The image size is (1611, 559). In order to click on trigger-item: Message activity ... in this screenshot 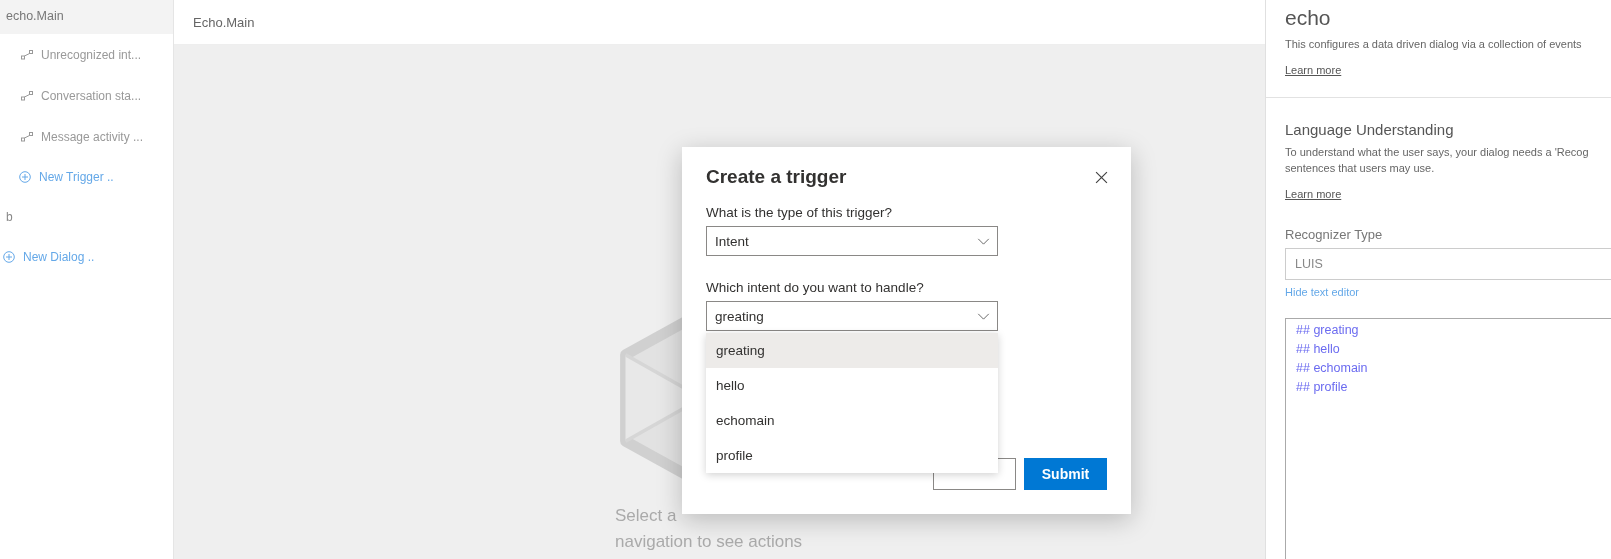, I will do `click(86, 136)`.